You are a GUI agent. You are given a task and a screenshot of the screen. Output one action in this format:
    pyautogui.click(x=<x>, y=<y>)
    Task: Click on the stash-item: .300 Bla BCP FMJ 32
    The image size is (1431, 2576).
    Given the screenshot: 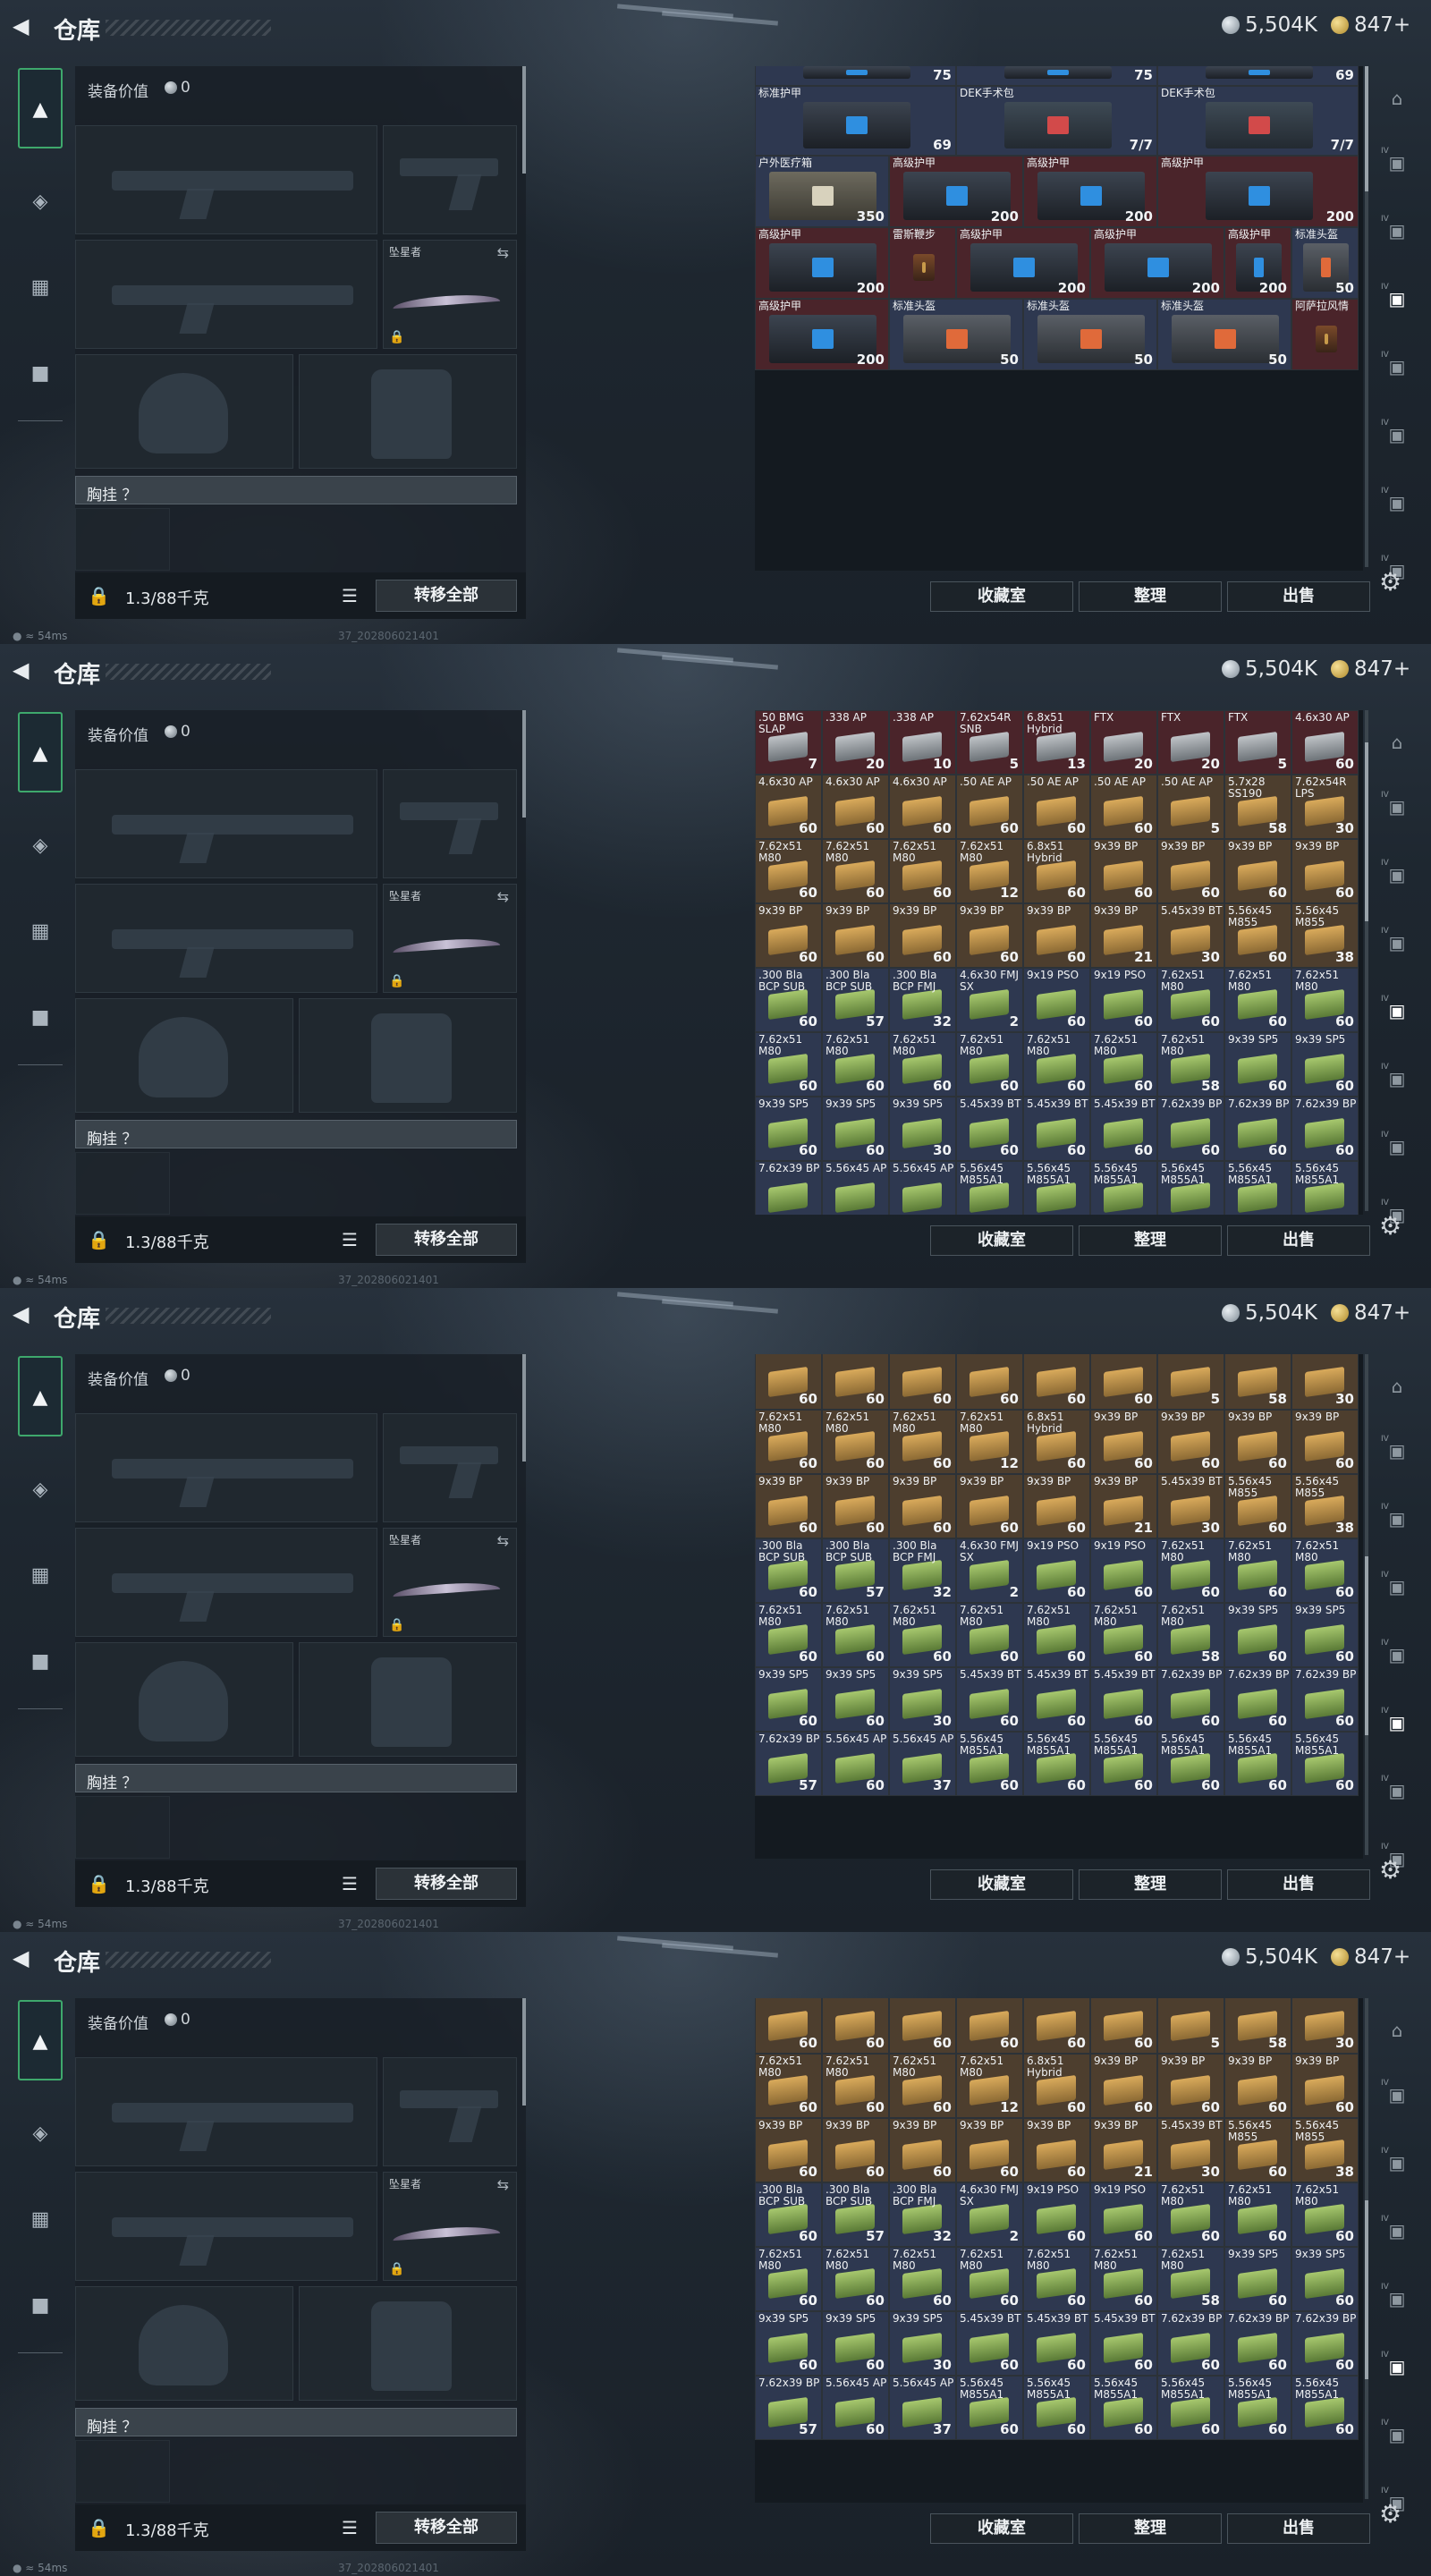 What is the action you would take?
    pyautogui.click(x=923, y=1570)
    